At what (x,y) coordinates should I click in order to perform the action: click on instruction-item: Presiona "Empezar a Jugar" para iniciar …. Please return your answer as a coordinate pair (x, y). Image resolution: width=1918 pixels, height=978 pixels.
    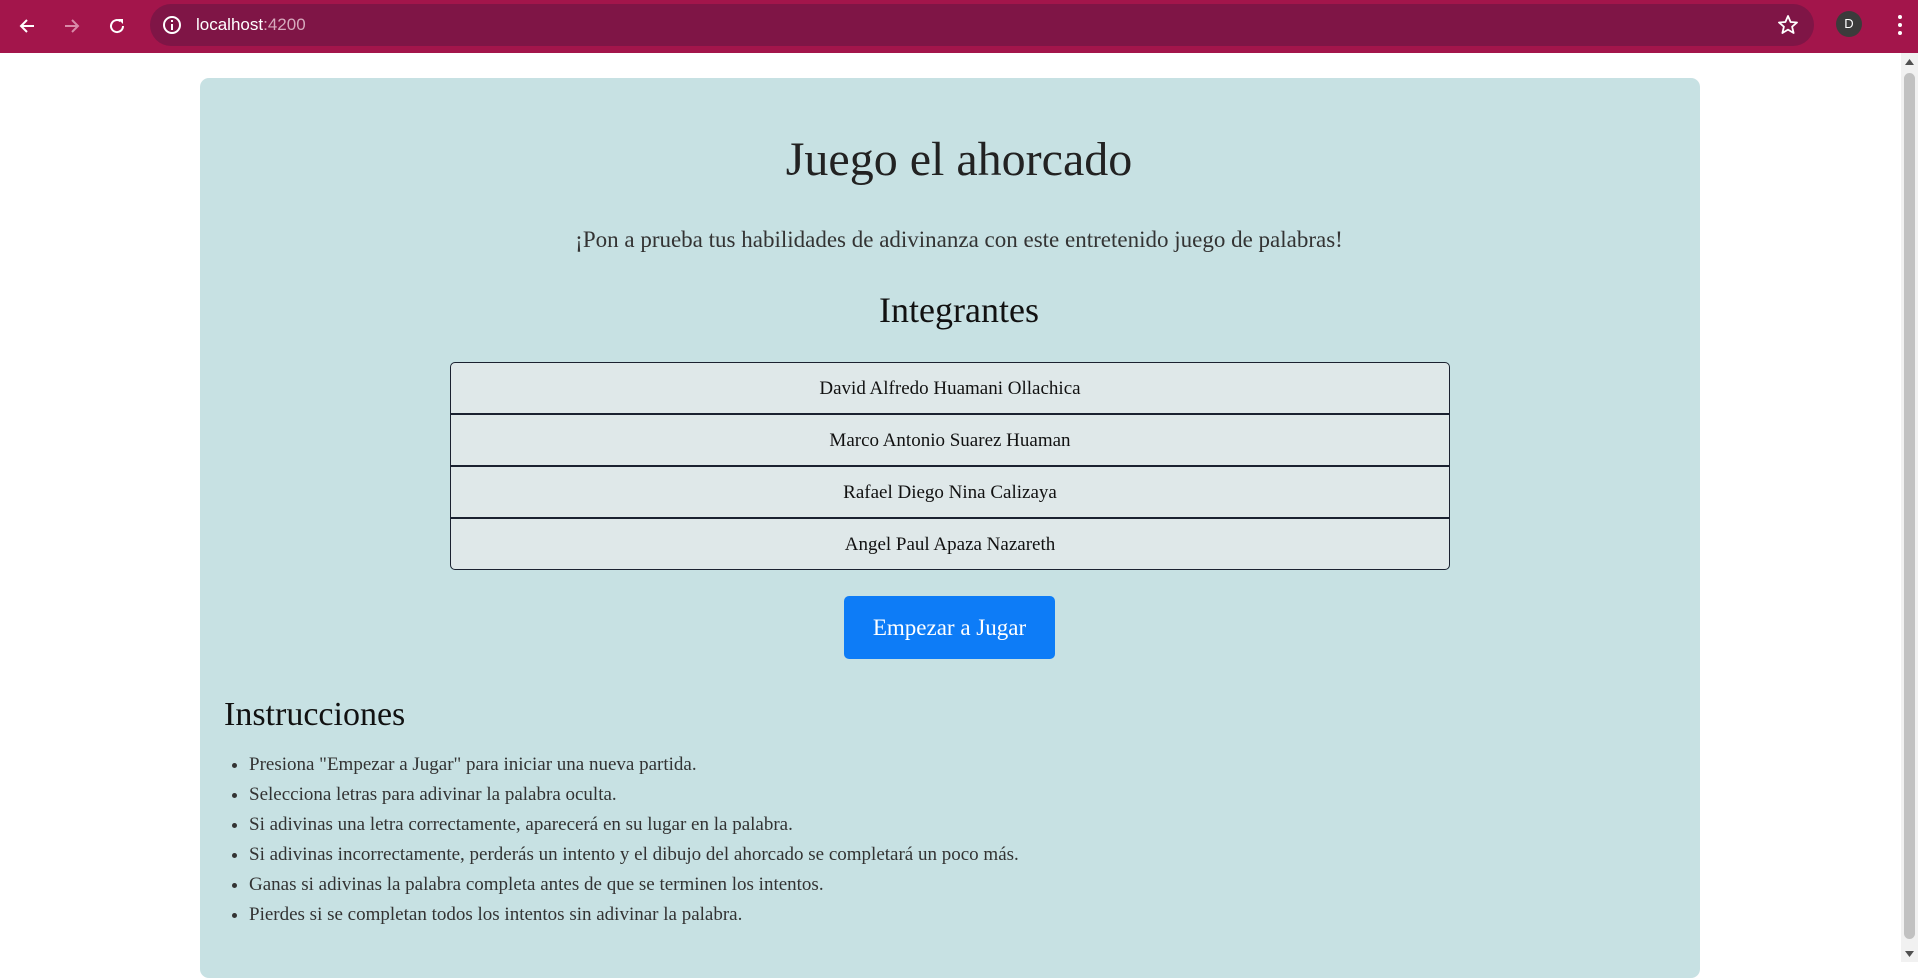
    Looking at the image, I should click on (634, 765).